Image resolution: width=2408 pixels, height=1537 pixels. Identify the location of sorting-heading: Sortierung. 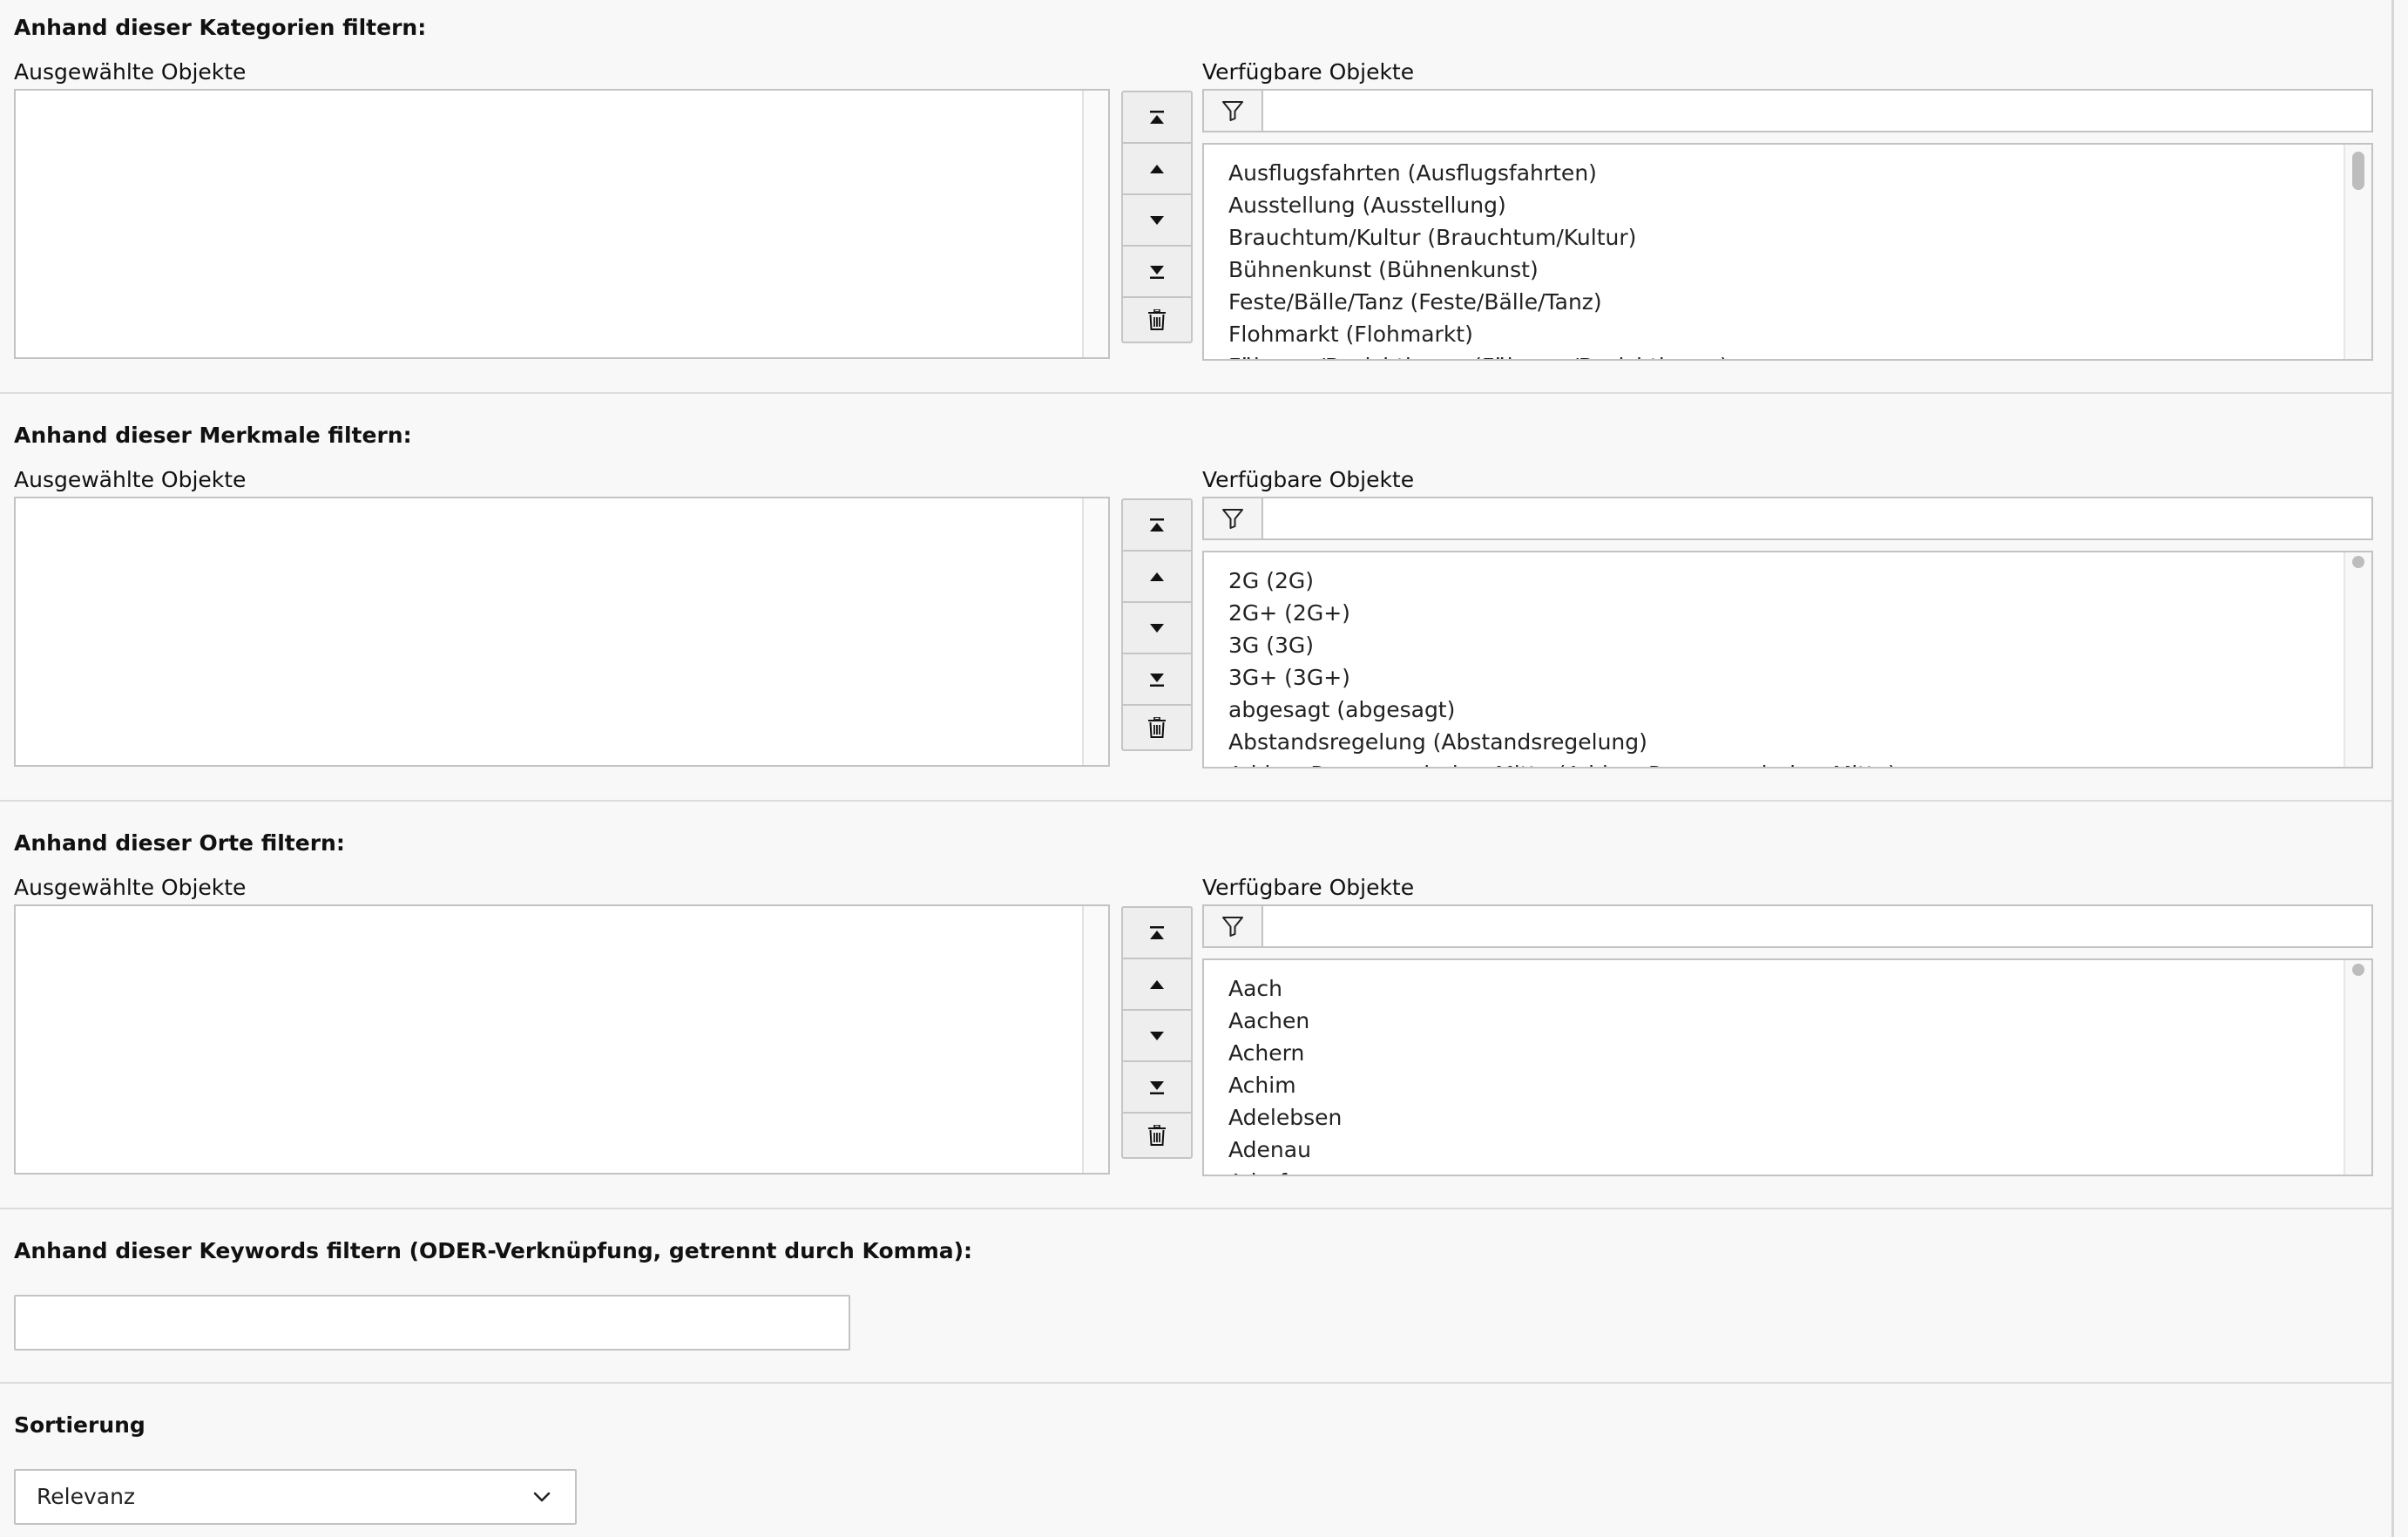
(79, 1425).